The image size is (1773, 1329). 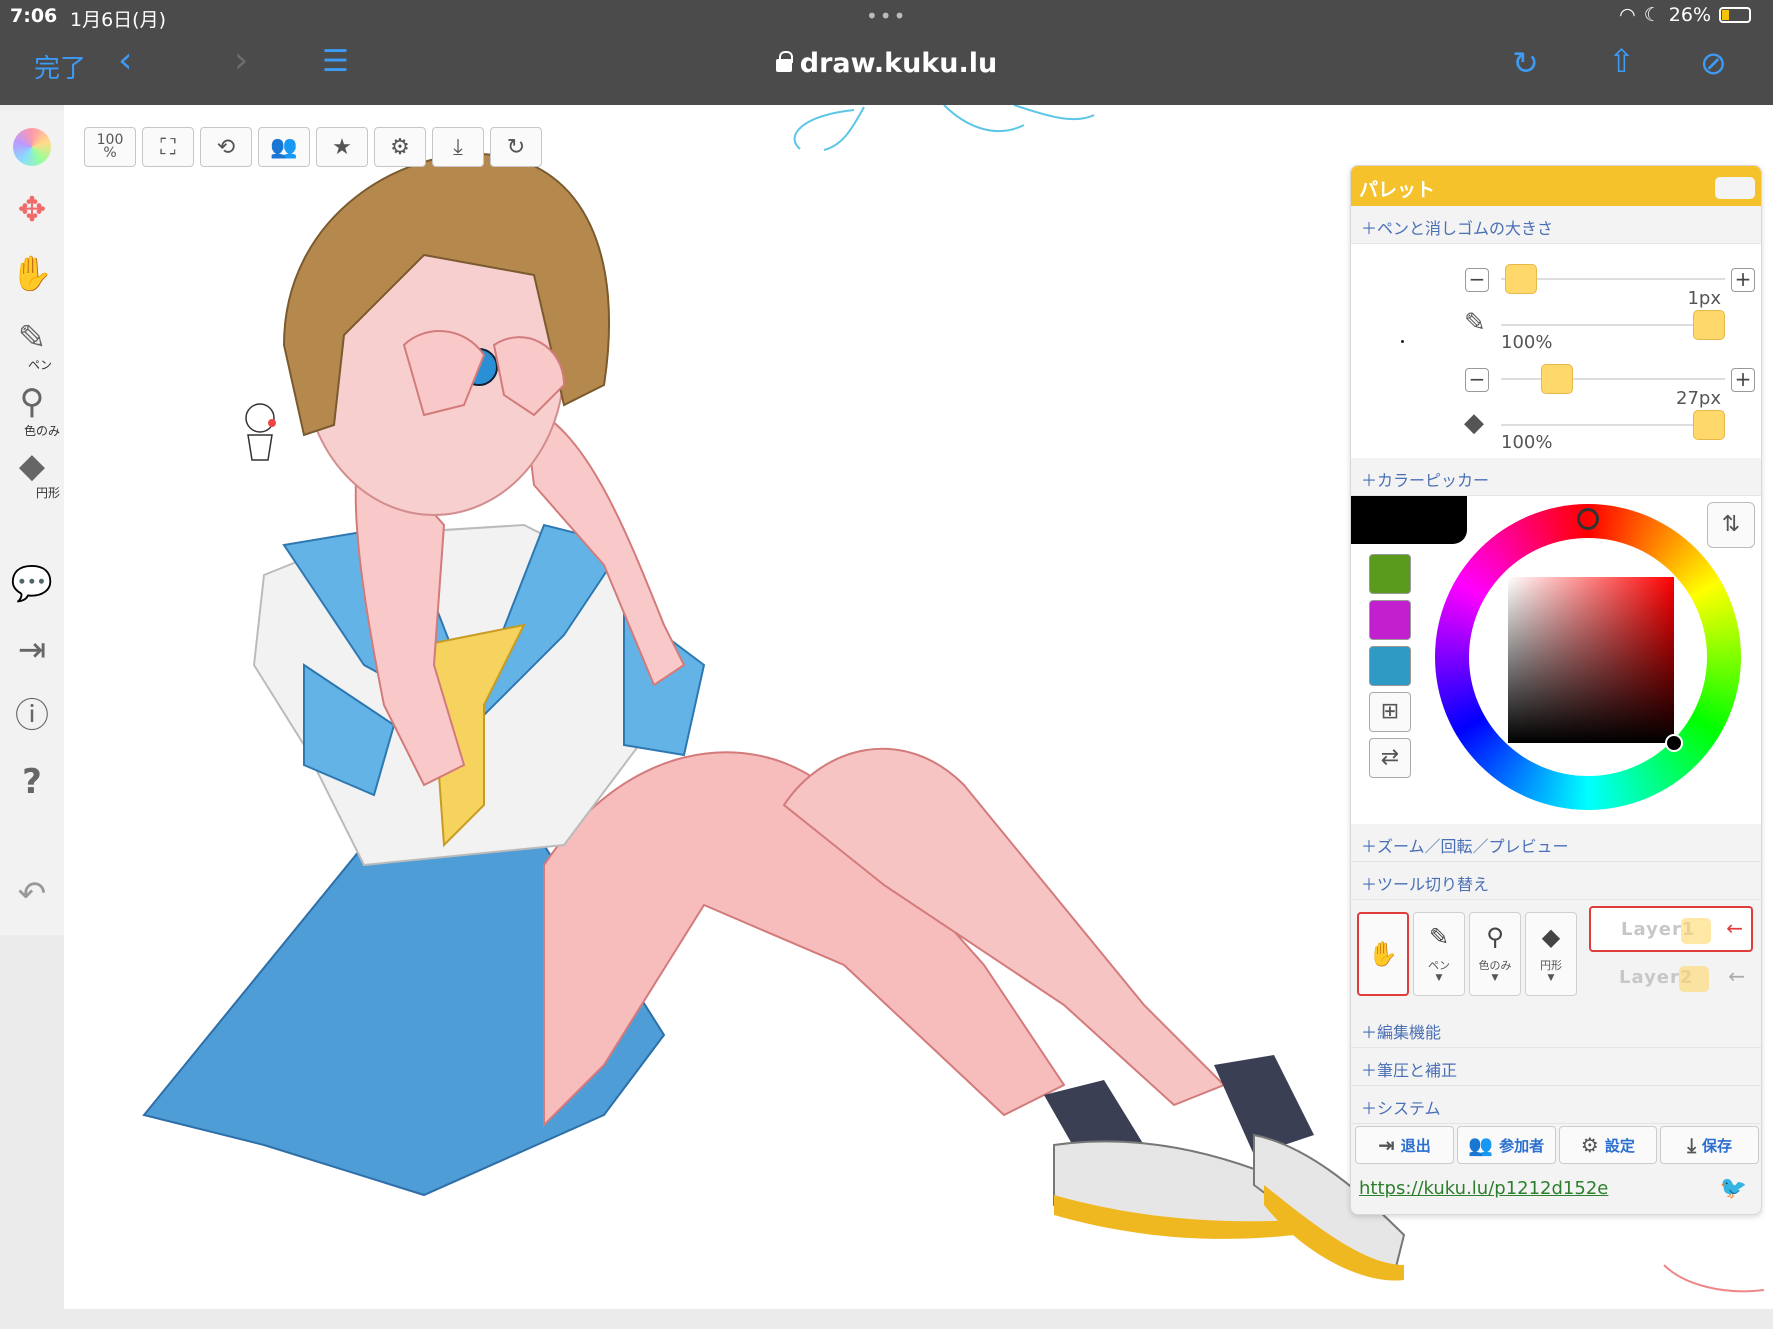 I want to click on switch-pen-label: ペン, so click(x=1439, y=965).